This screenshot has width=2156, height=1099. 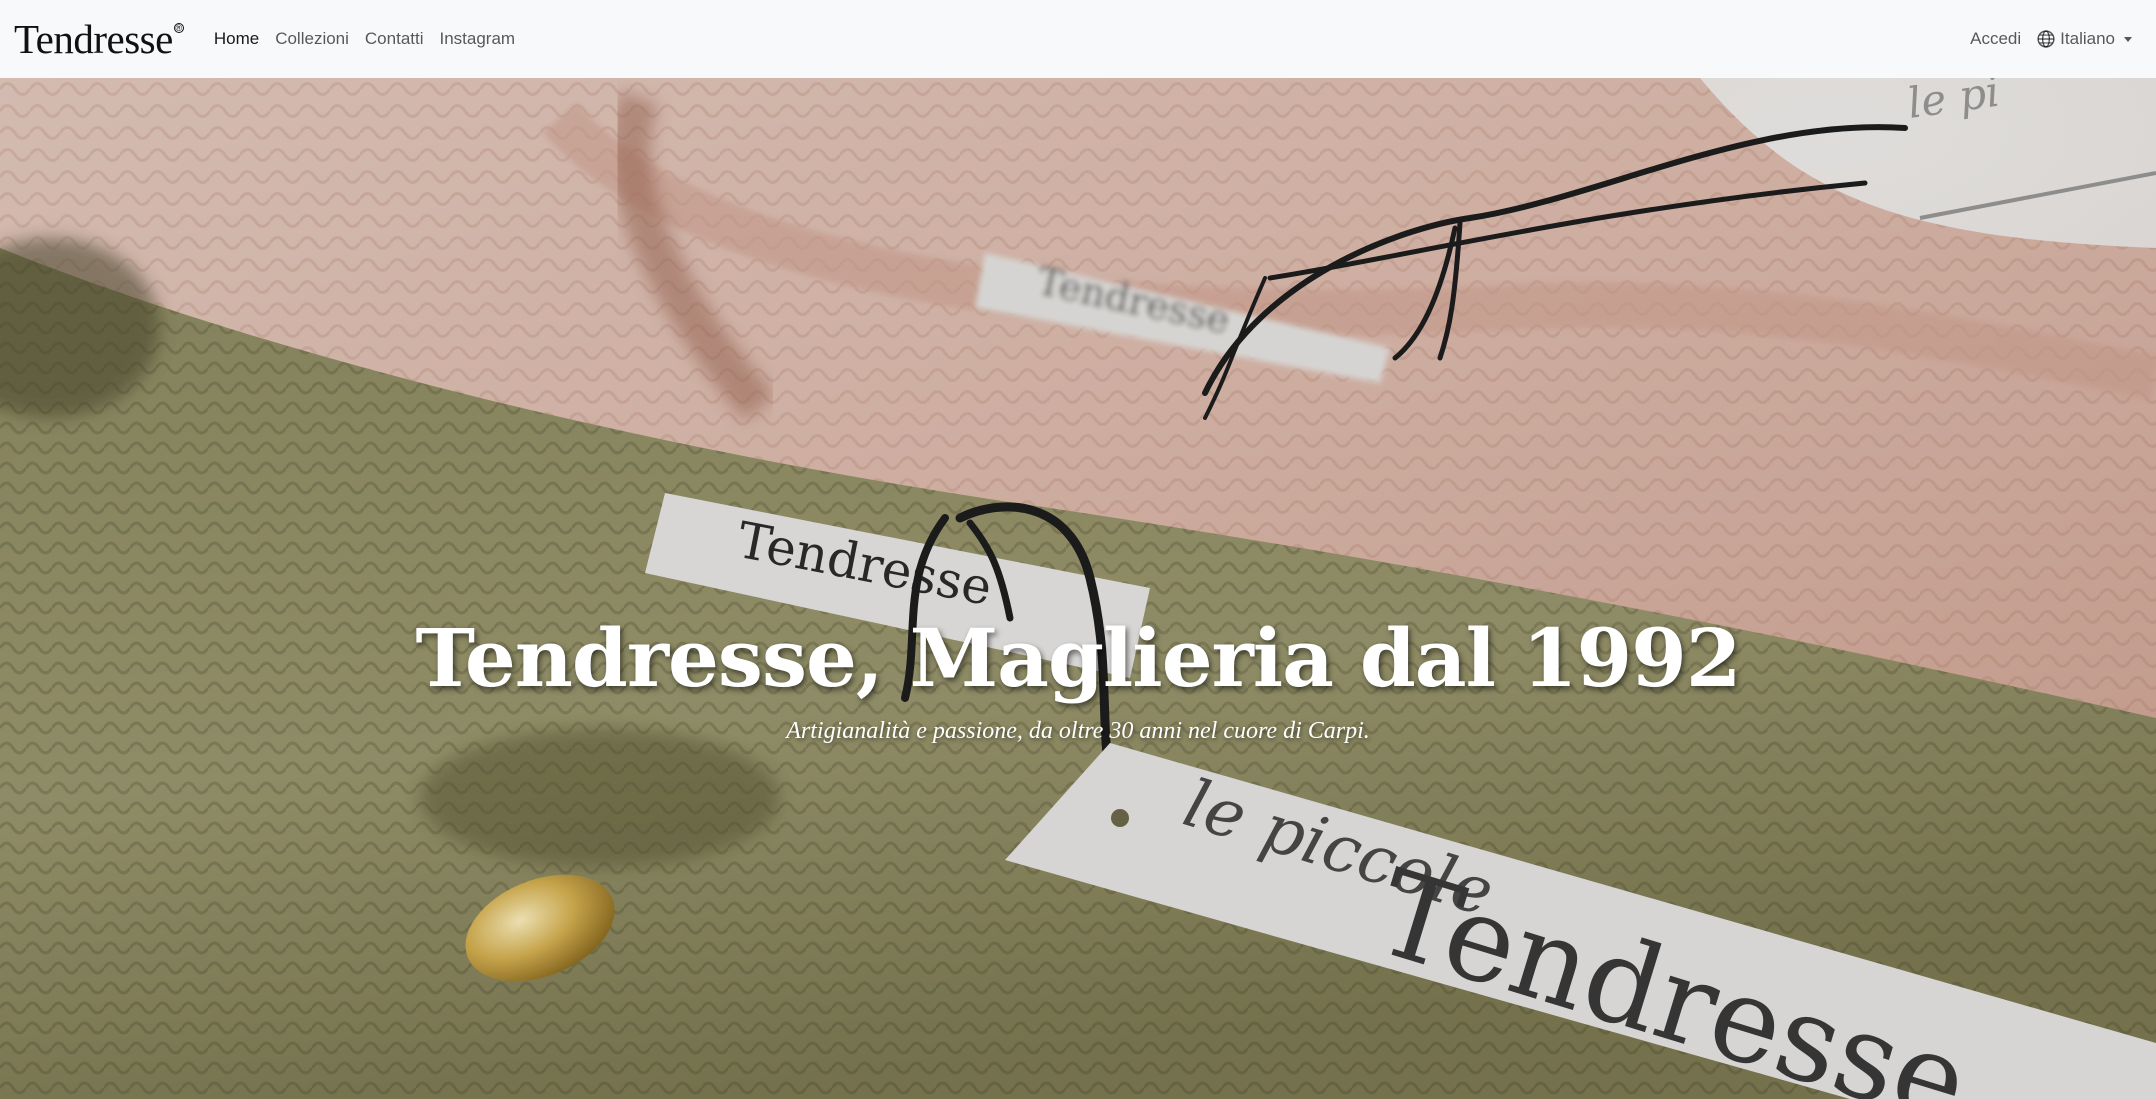 What do you see at coordinates (394, 39) in the screenshot?
I see `nav-item-contatti: Contatti` at bounding box center [394, 39].